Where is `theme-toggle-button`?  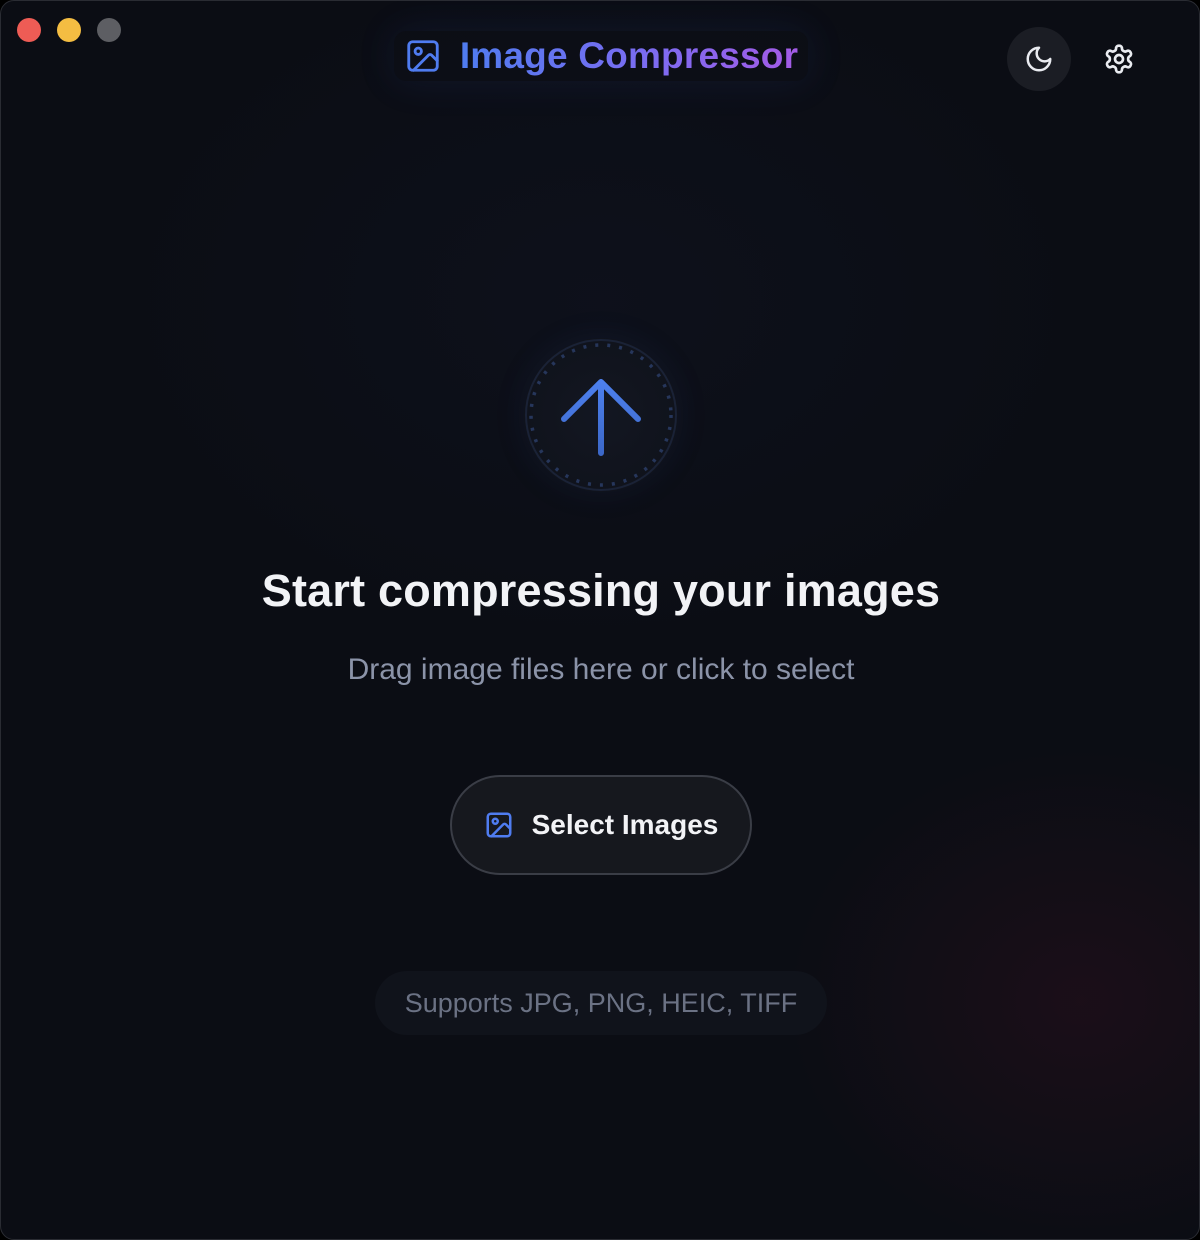
theme-toggle-button is located at coordinates (1039, 59).